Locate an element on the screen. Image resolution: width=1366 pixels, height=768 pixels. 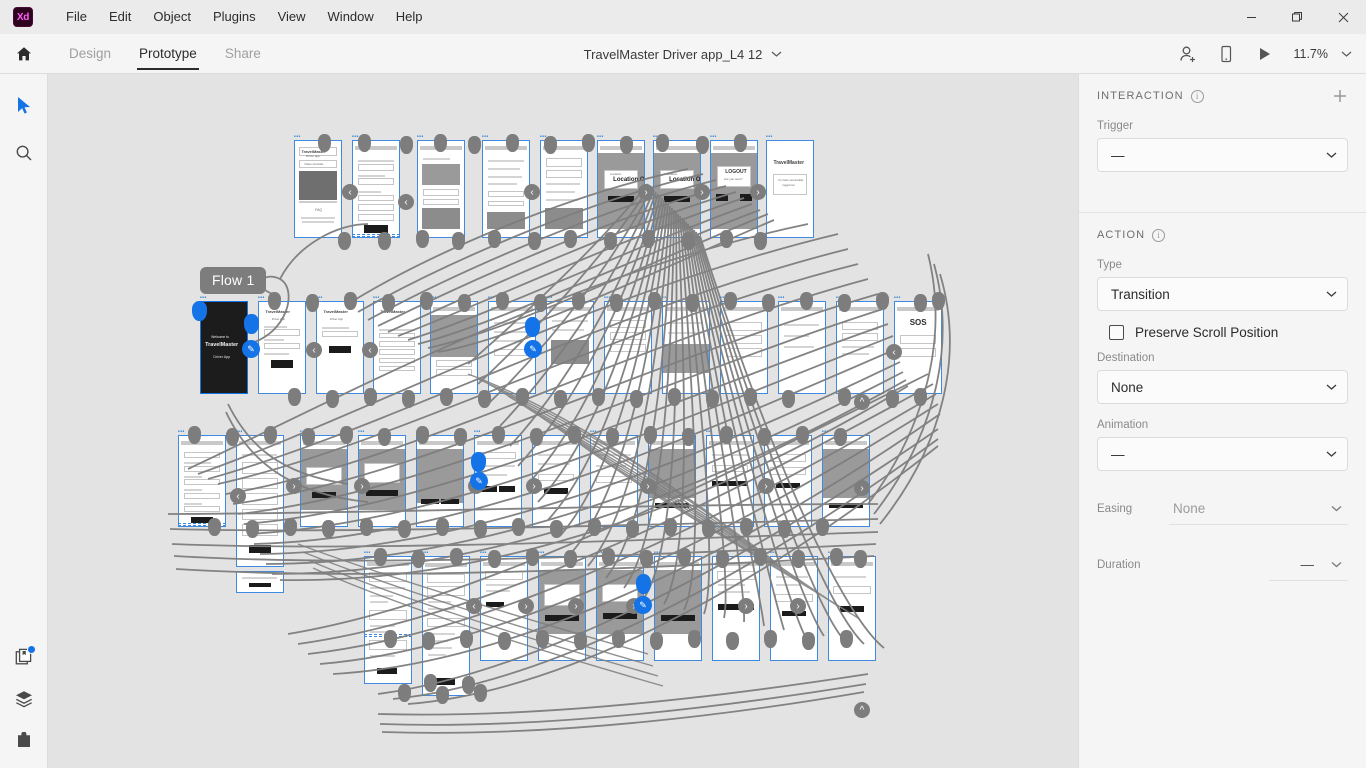
menu-edit: Edit is located at coordinates (120, 17).